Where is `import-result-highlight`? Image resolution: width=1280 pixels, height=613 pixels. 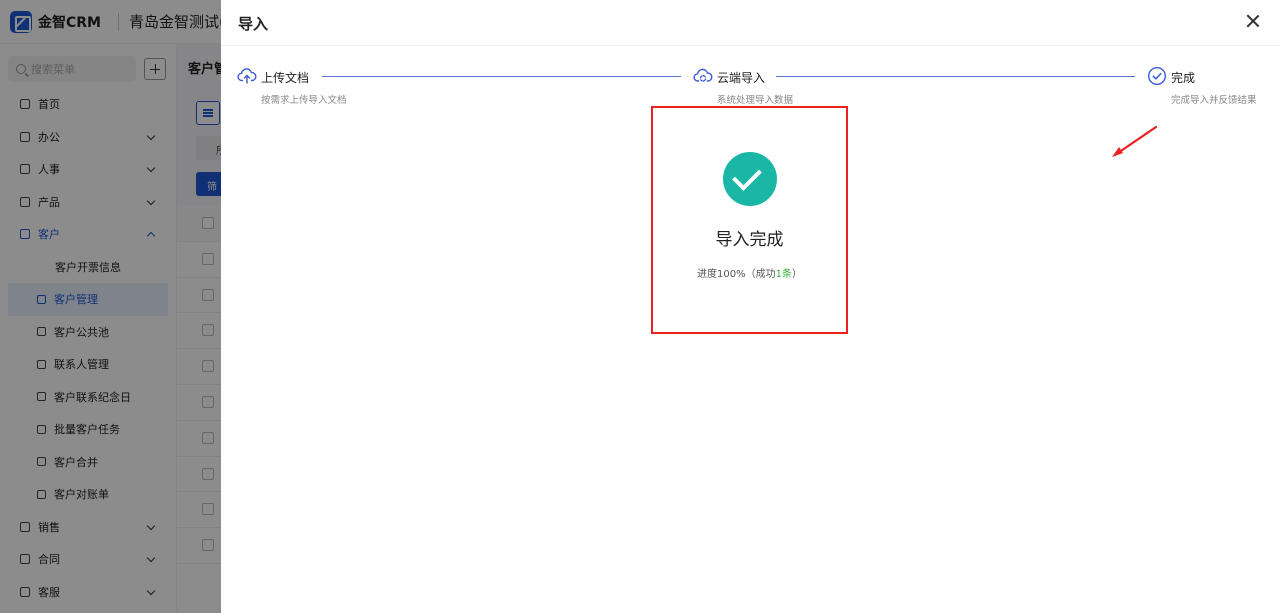
import-result-highlight is located at coordinates (749, 220).